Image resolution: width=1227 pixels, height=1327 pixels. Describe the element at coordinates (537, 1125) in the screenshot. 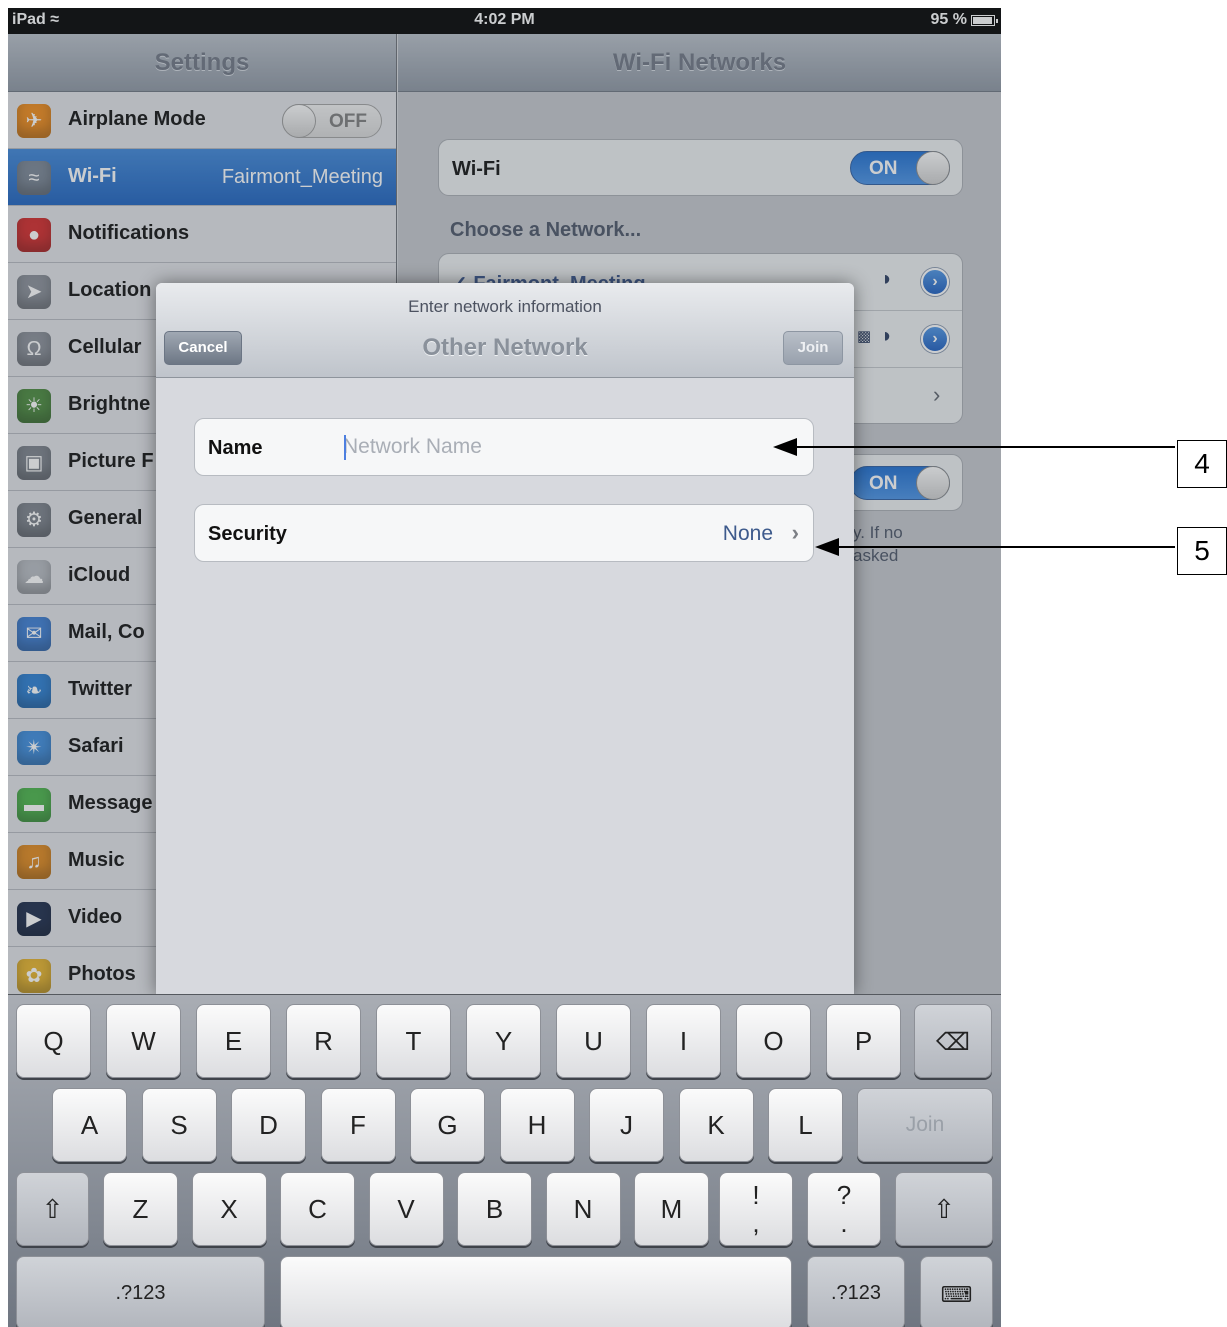

I see `key-h: H` at that location.